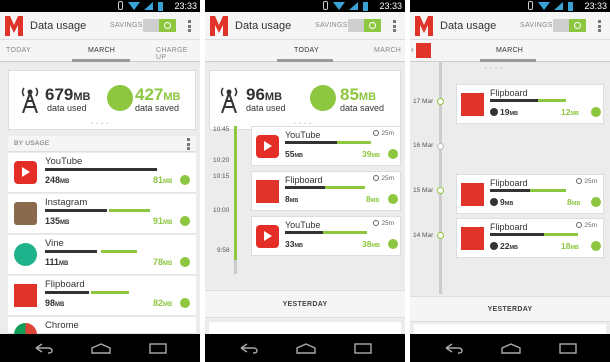 The height and width of the screenshot is (362, 610). What do you see at coordinates (102, 173) in the screenshot?
I see `app-row-youtube: YouTube 248MB 81MB` at bounding box center [102, 173].